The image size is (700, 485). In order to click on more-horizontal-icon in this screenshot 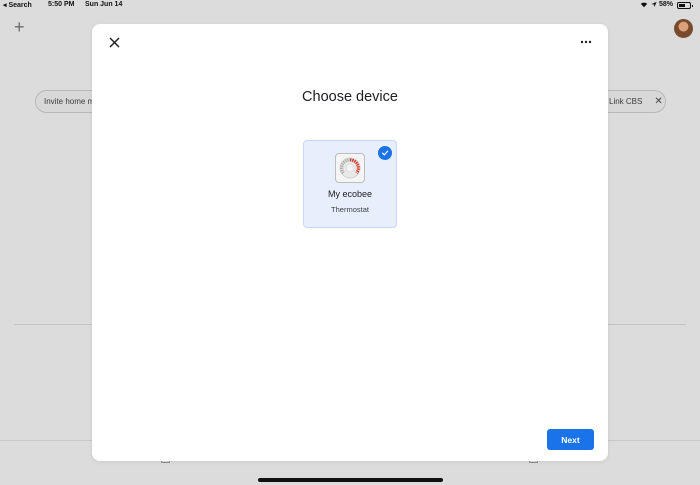, I will do `click(586, 42)`.